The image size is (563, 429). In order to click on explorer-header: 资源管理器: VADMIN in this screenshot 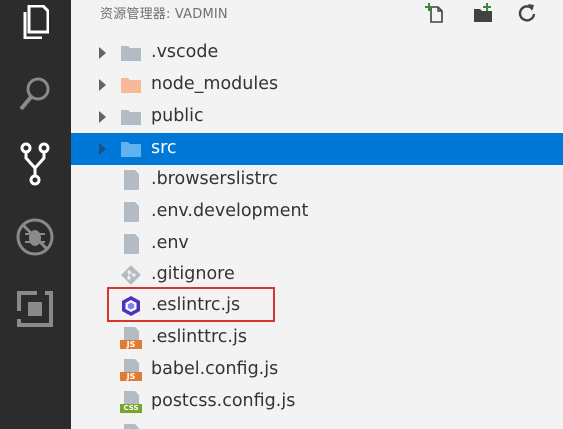, I will do `click(317, 14)`.